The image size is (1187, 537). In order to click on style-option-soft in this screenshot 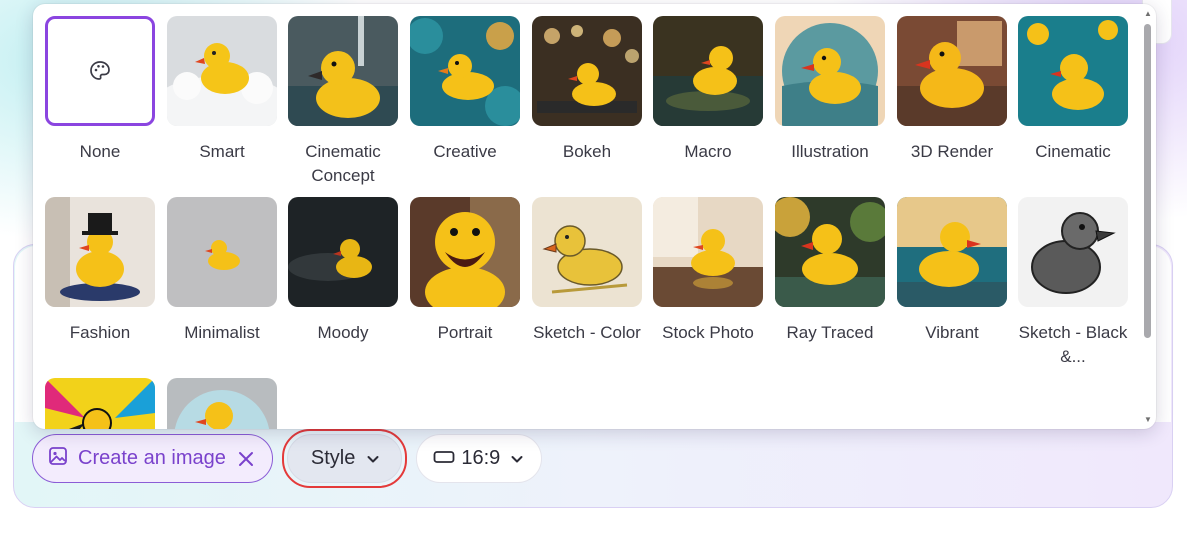, I will do `click(222, 403)`.